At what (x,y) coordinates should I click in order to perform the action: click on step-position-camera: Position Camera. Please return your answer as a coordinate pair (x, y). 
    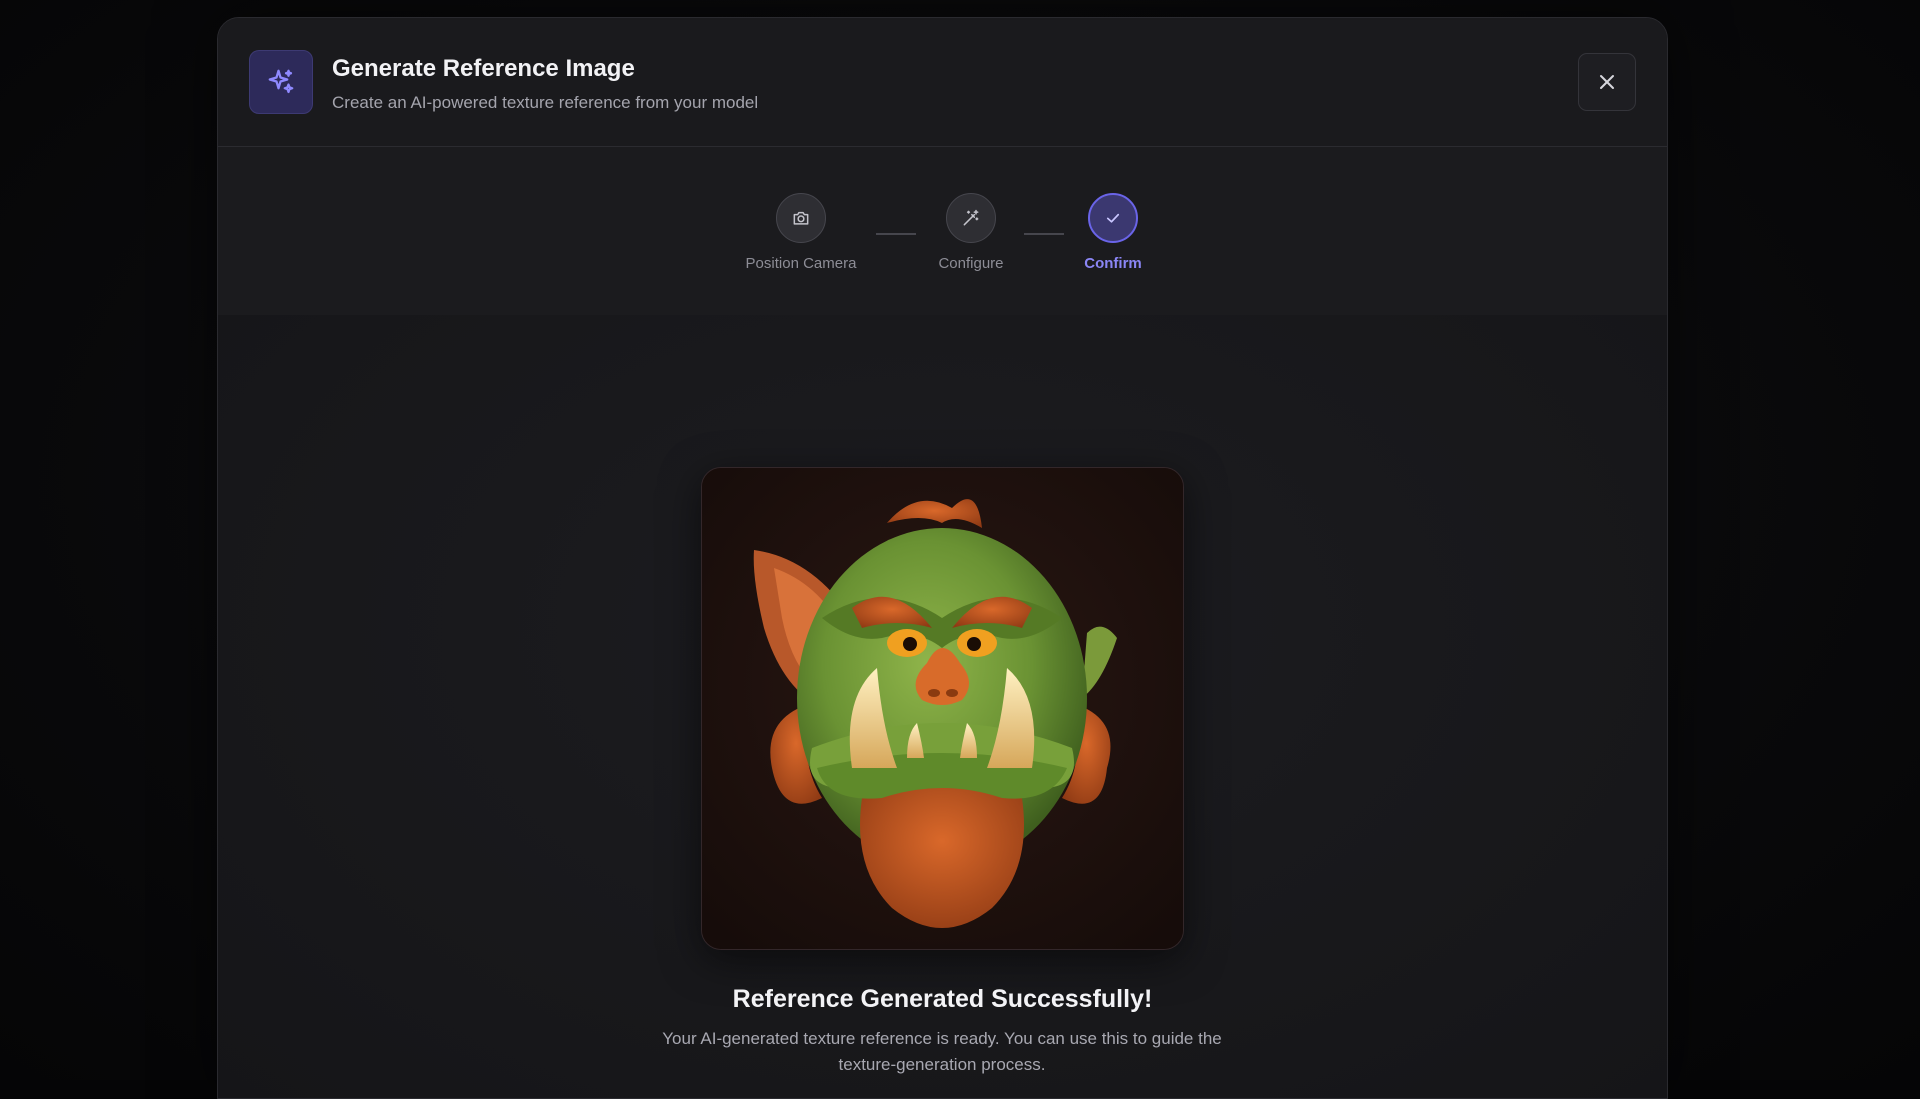
    Looking at the image, I should click on (801, 232).